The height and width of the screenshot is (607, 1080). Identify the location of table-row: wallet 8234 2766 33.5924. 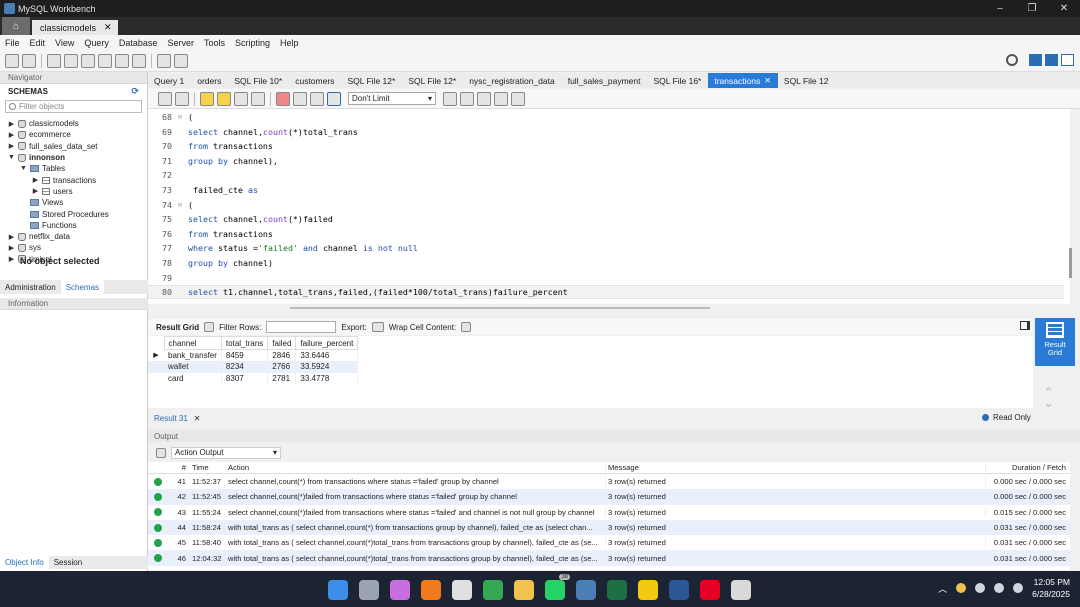
(253, 367).